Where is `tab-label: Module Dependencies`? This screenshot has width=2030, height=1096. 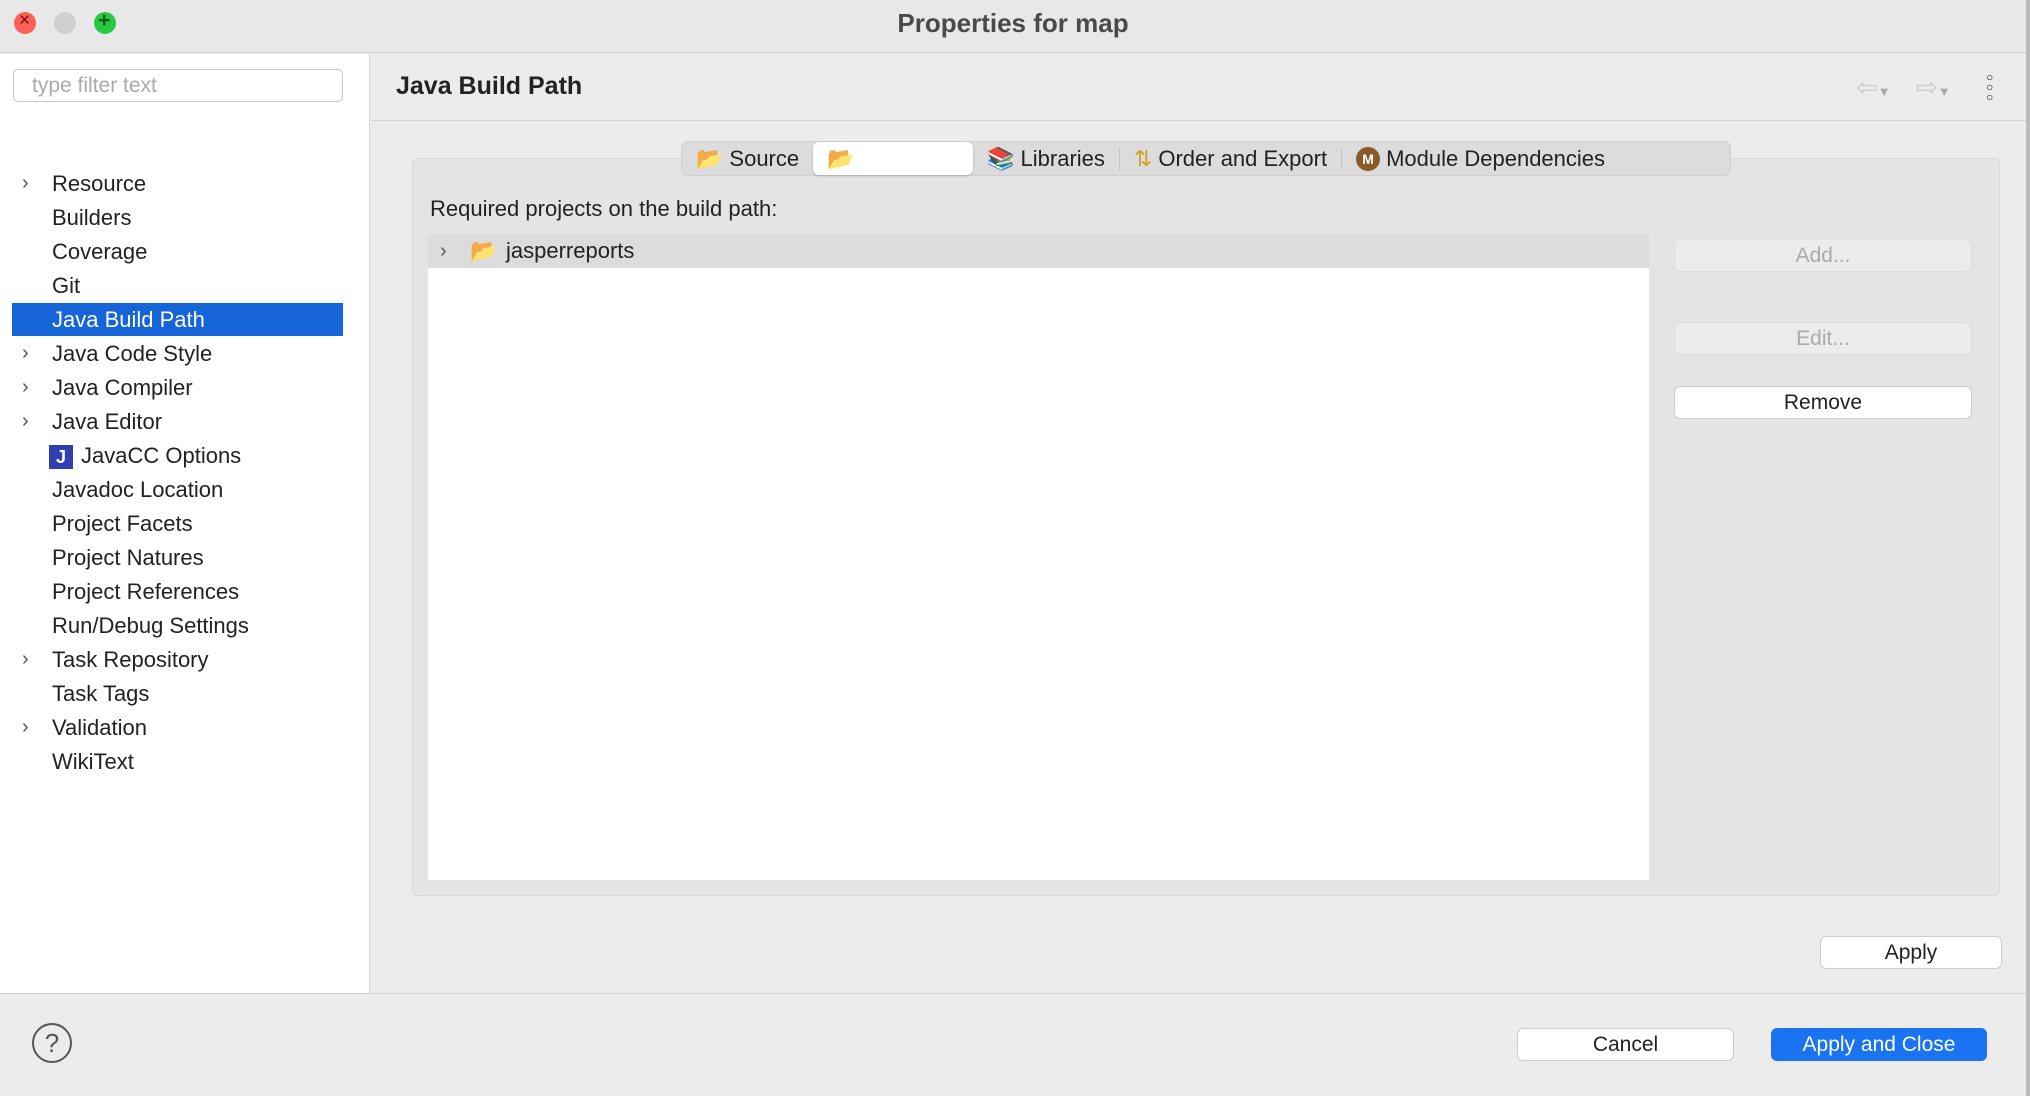 tab-label: Module Dependencies is located at coordinates (1496, 158).